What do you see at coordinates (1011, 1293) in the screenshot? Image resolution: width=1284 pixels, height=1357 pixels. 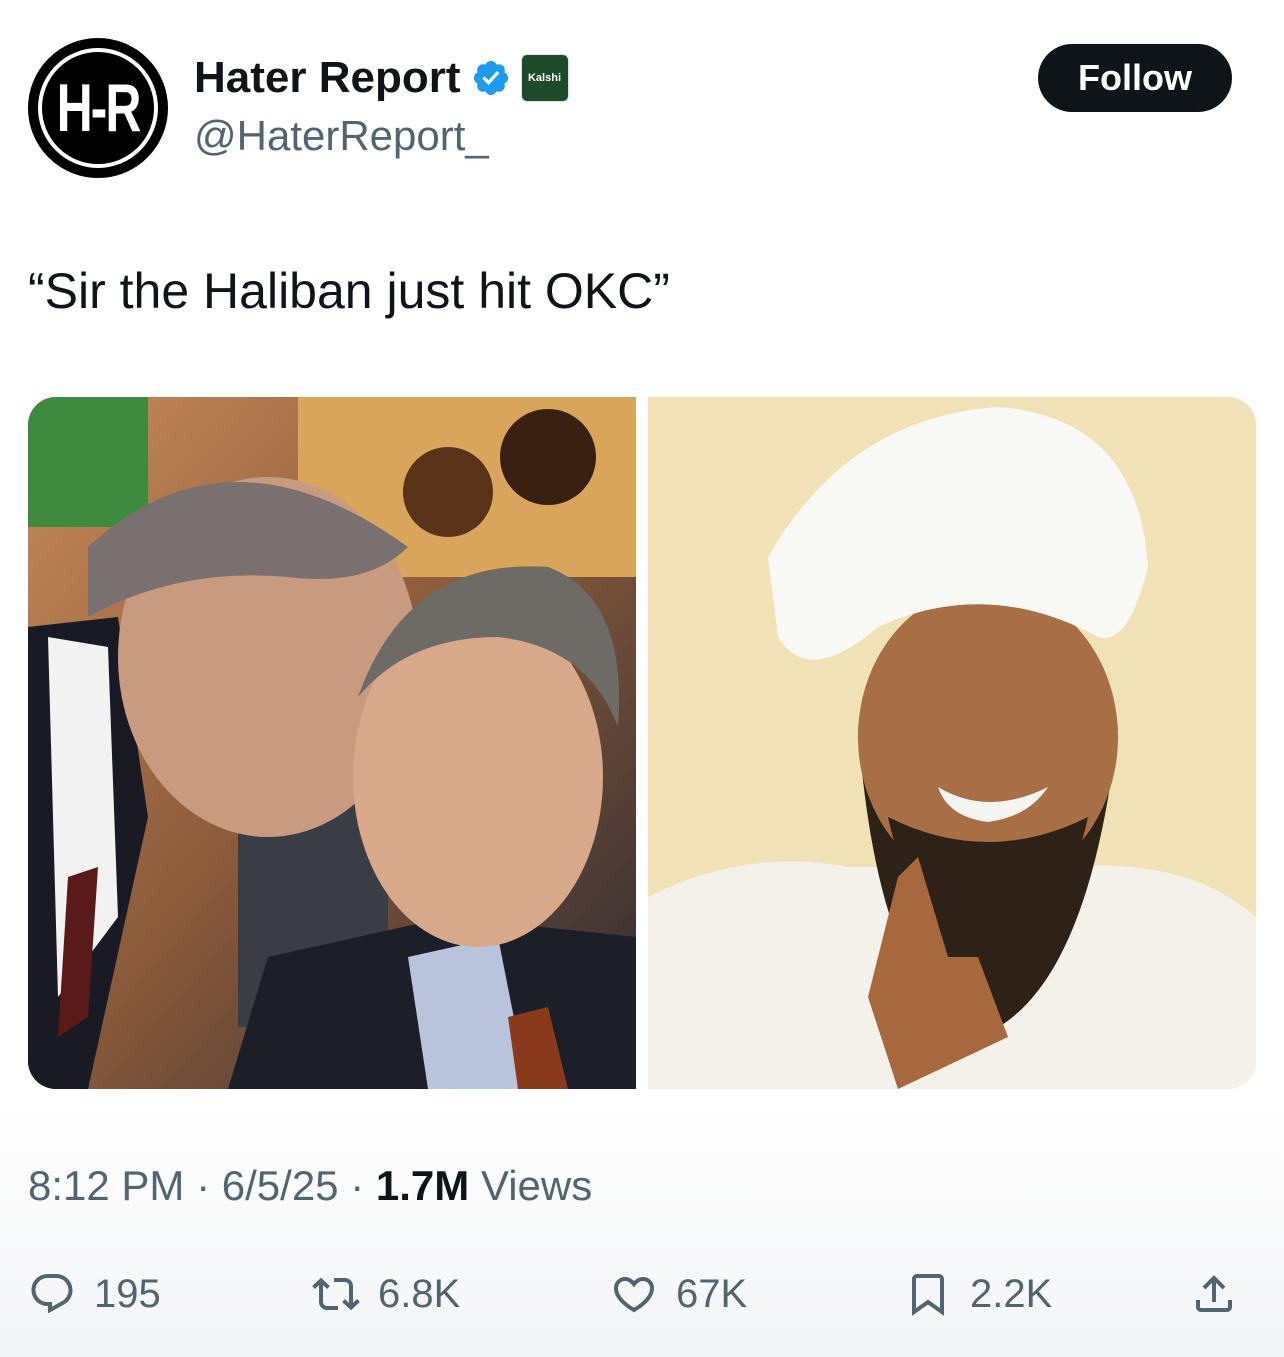 I see `bookmark-count: 2.2K` at bounding box center [1011, 1293].